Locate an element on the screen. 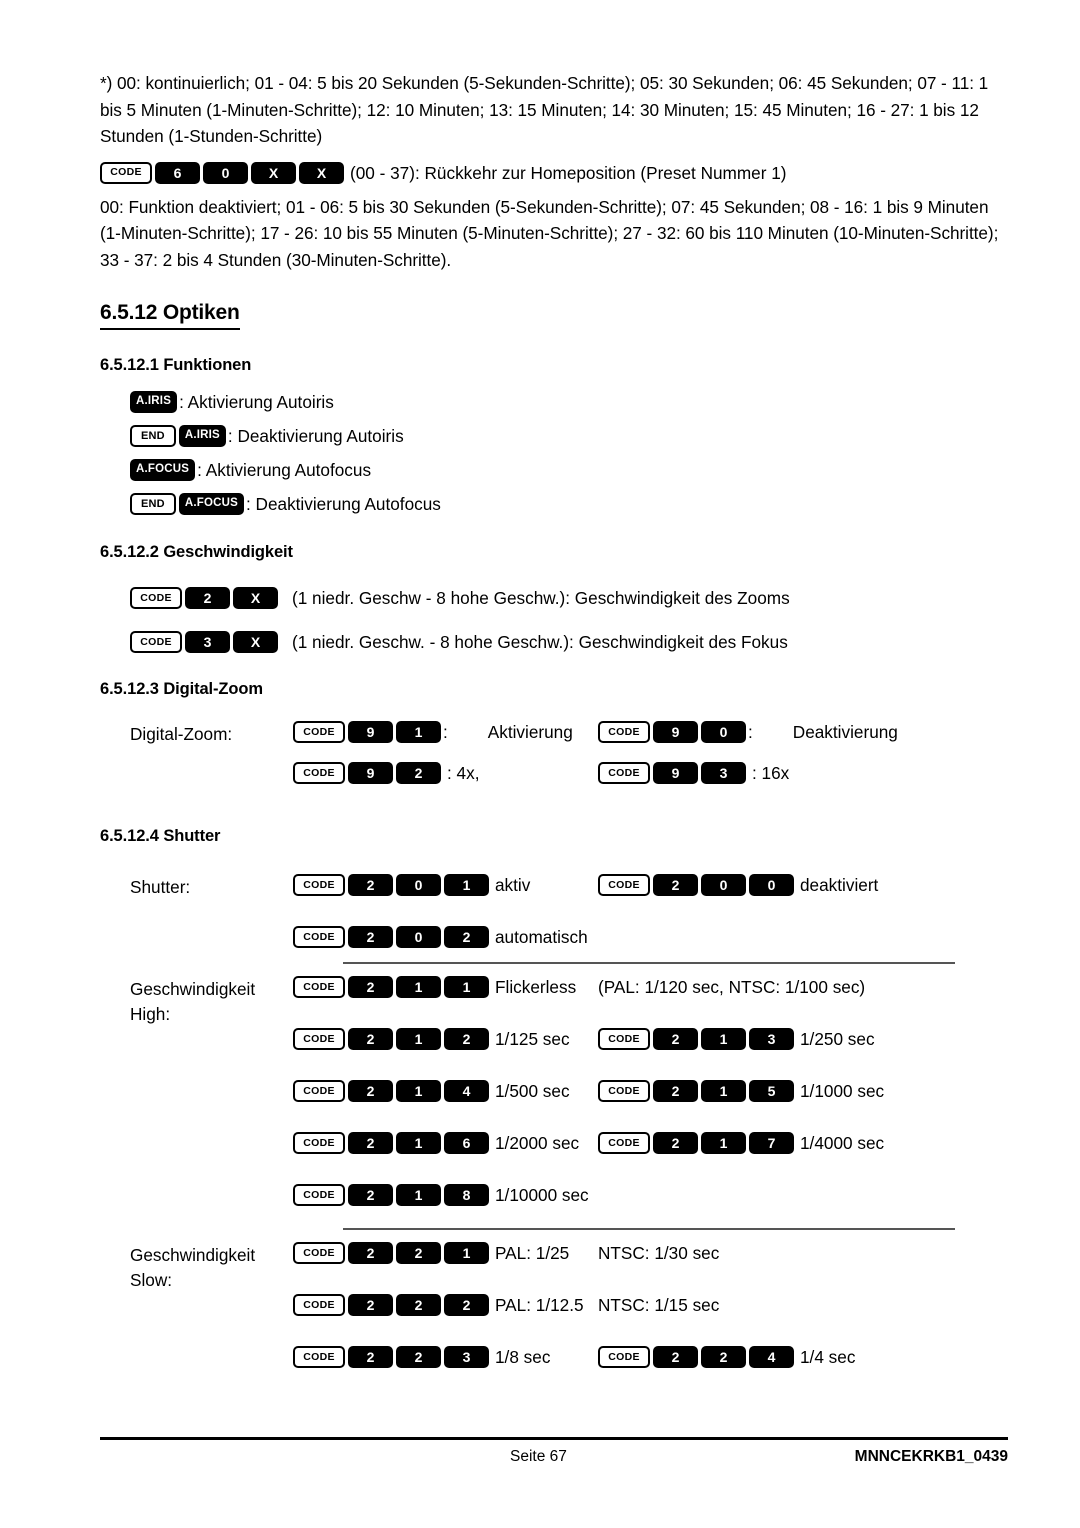 Image resolution: width=1080 pixels, height=1528 pixels. shutter-cell-4000: CODE 2 1 7 1/4000 sec is located at coordinates (803, 1143).